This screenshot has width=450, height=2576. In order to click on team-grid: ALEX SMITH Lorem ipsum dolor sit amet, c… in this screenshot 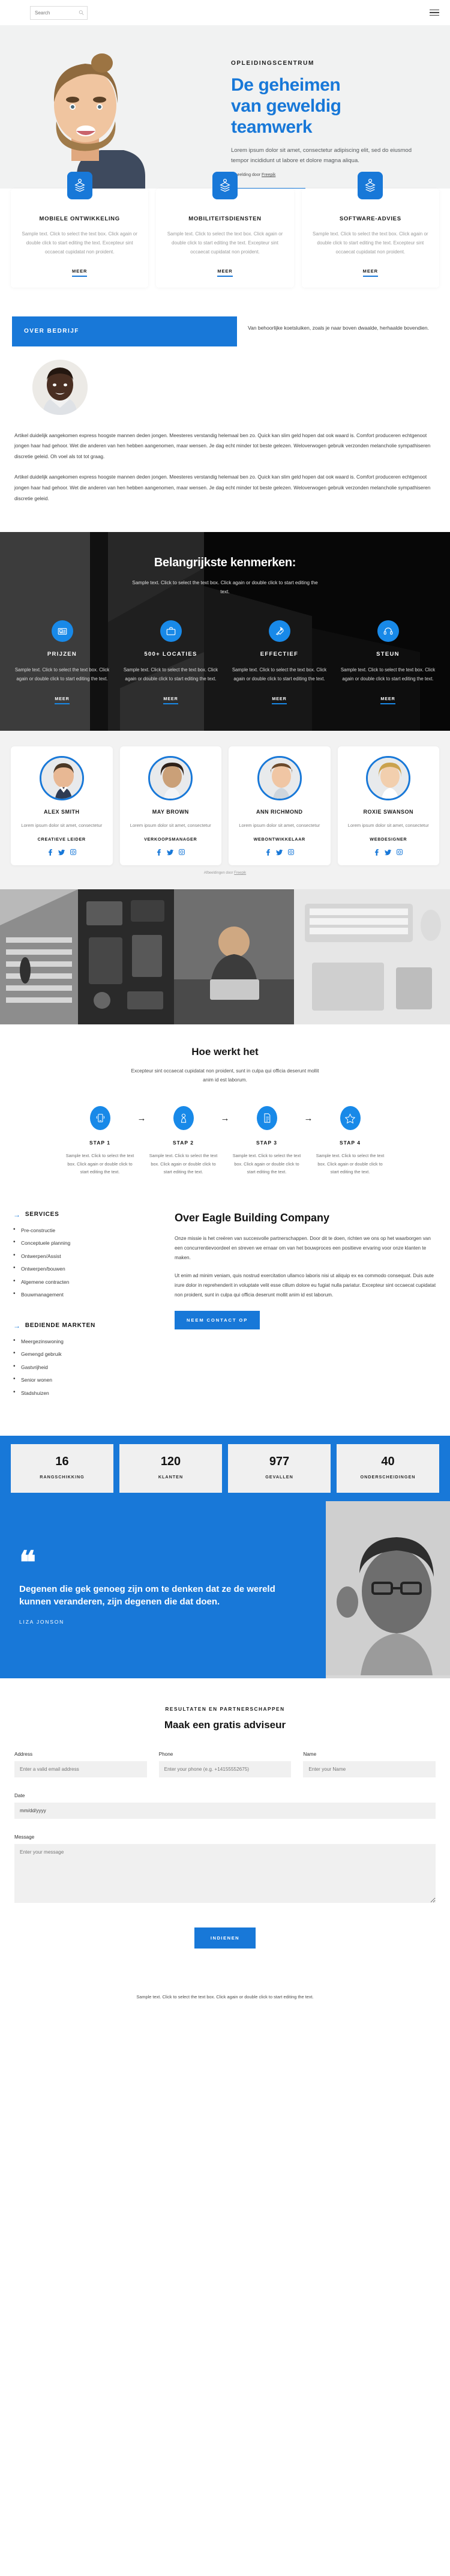, I will do `click(225, 805)`.